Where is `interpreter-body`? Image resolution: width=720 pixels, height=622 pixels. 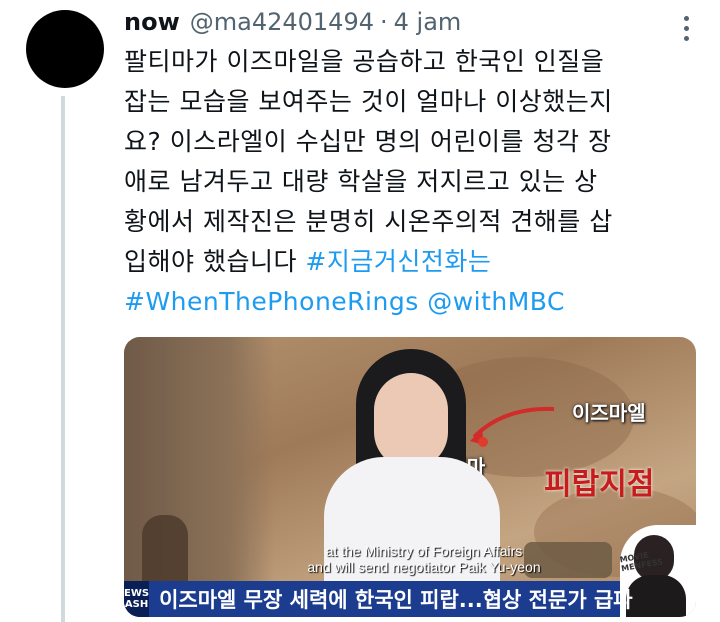
interpreter-body is located at coordinates (656, 596).